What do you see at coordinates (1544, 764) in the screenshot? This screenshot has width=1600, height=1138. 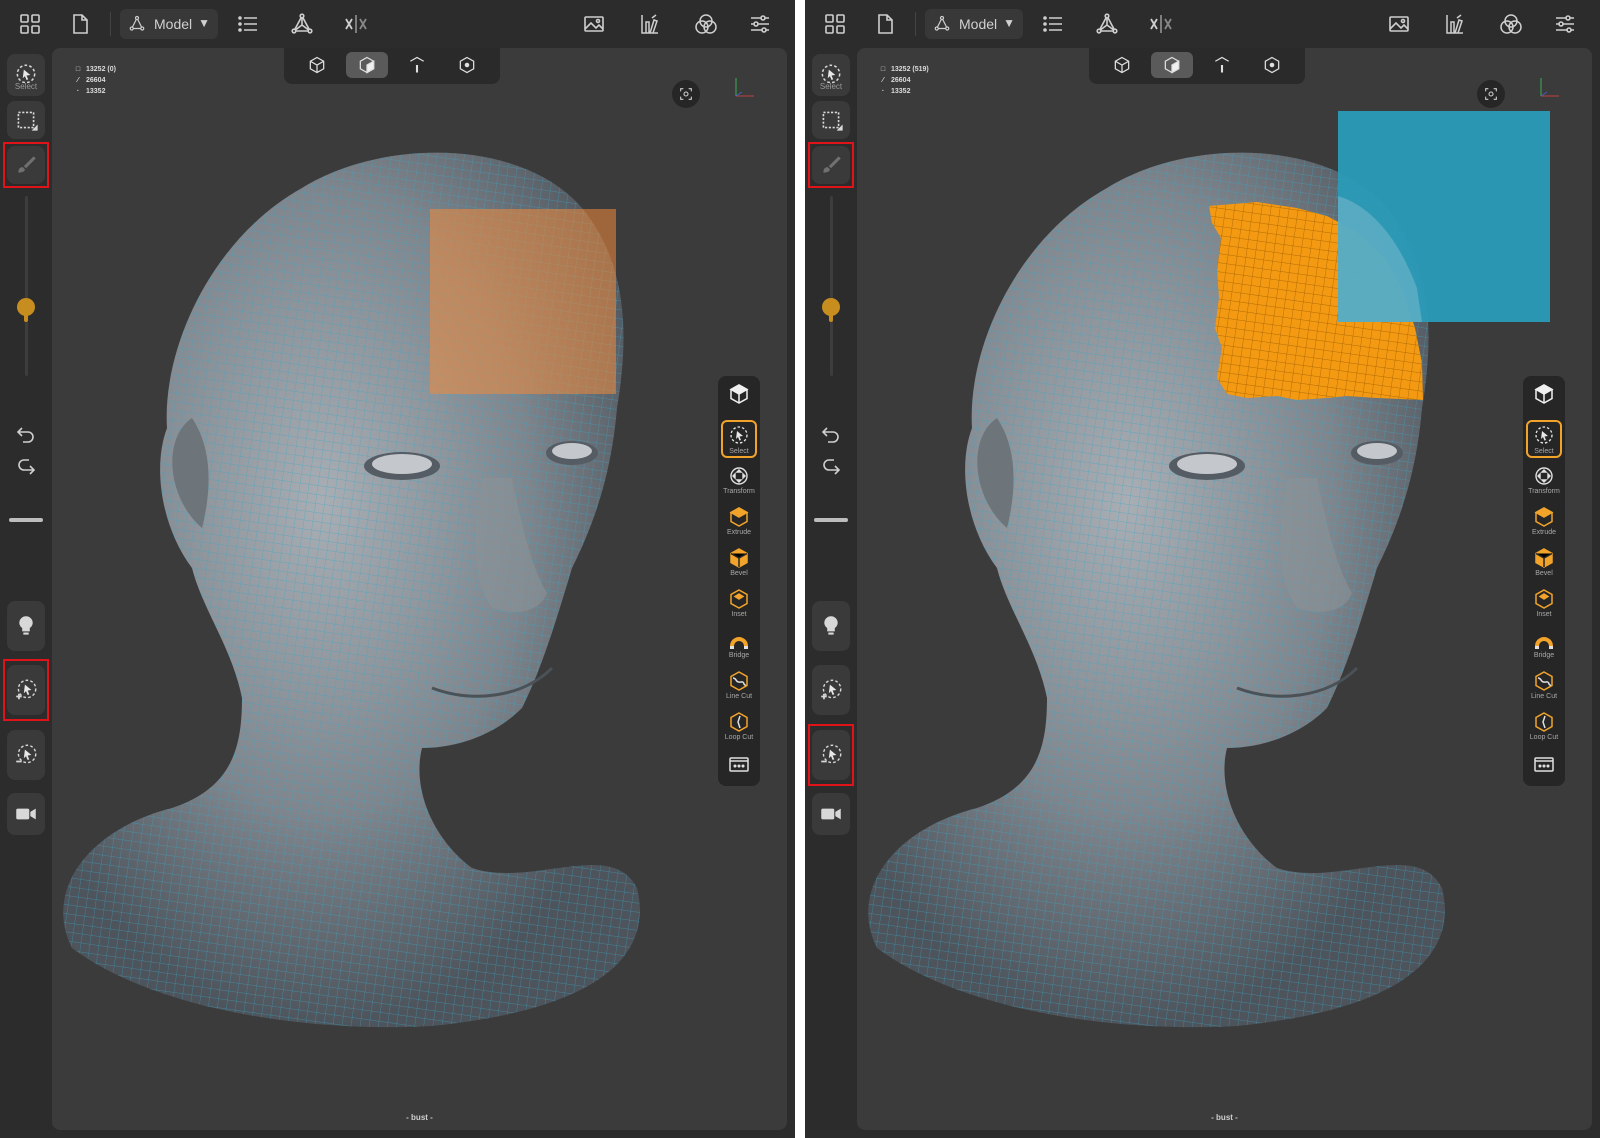 I see `more-icon` at bounding box center [1544, 764].